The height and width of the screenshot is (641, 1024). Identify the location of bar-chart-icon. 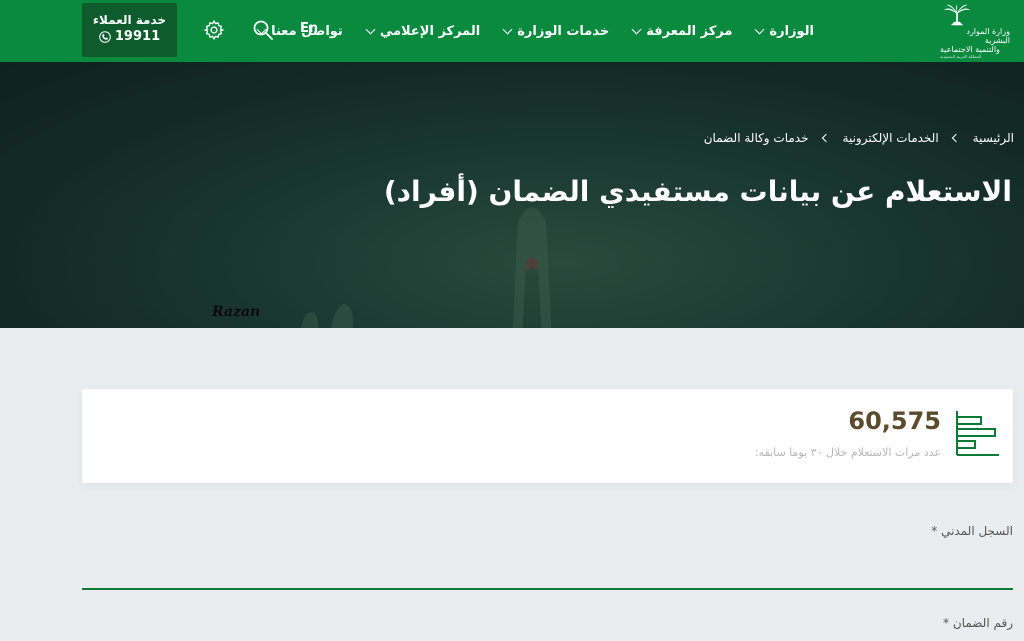
(977, 433).